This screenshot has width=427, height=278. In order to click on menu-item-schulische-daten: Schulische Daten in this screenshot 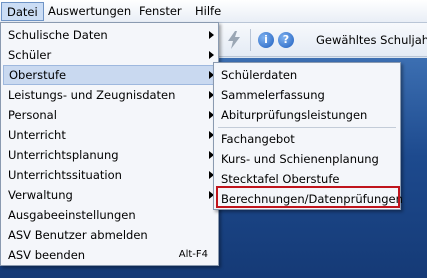, I will do `click(109, 35)`.